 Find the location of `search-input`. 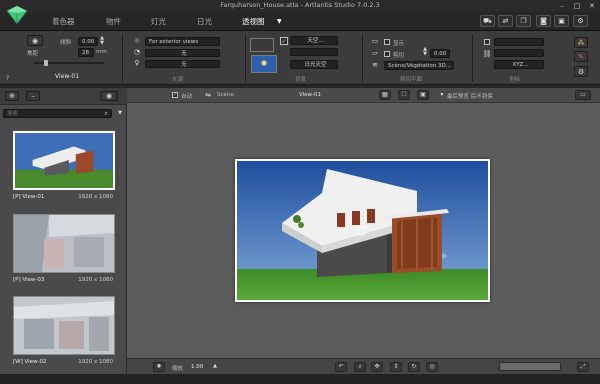

search-input is located at coordinates (57, 113).